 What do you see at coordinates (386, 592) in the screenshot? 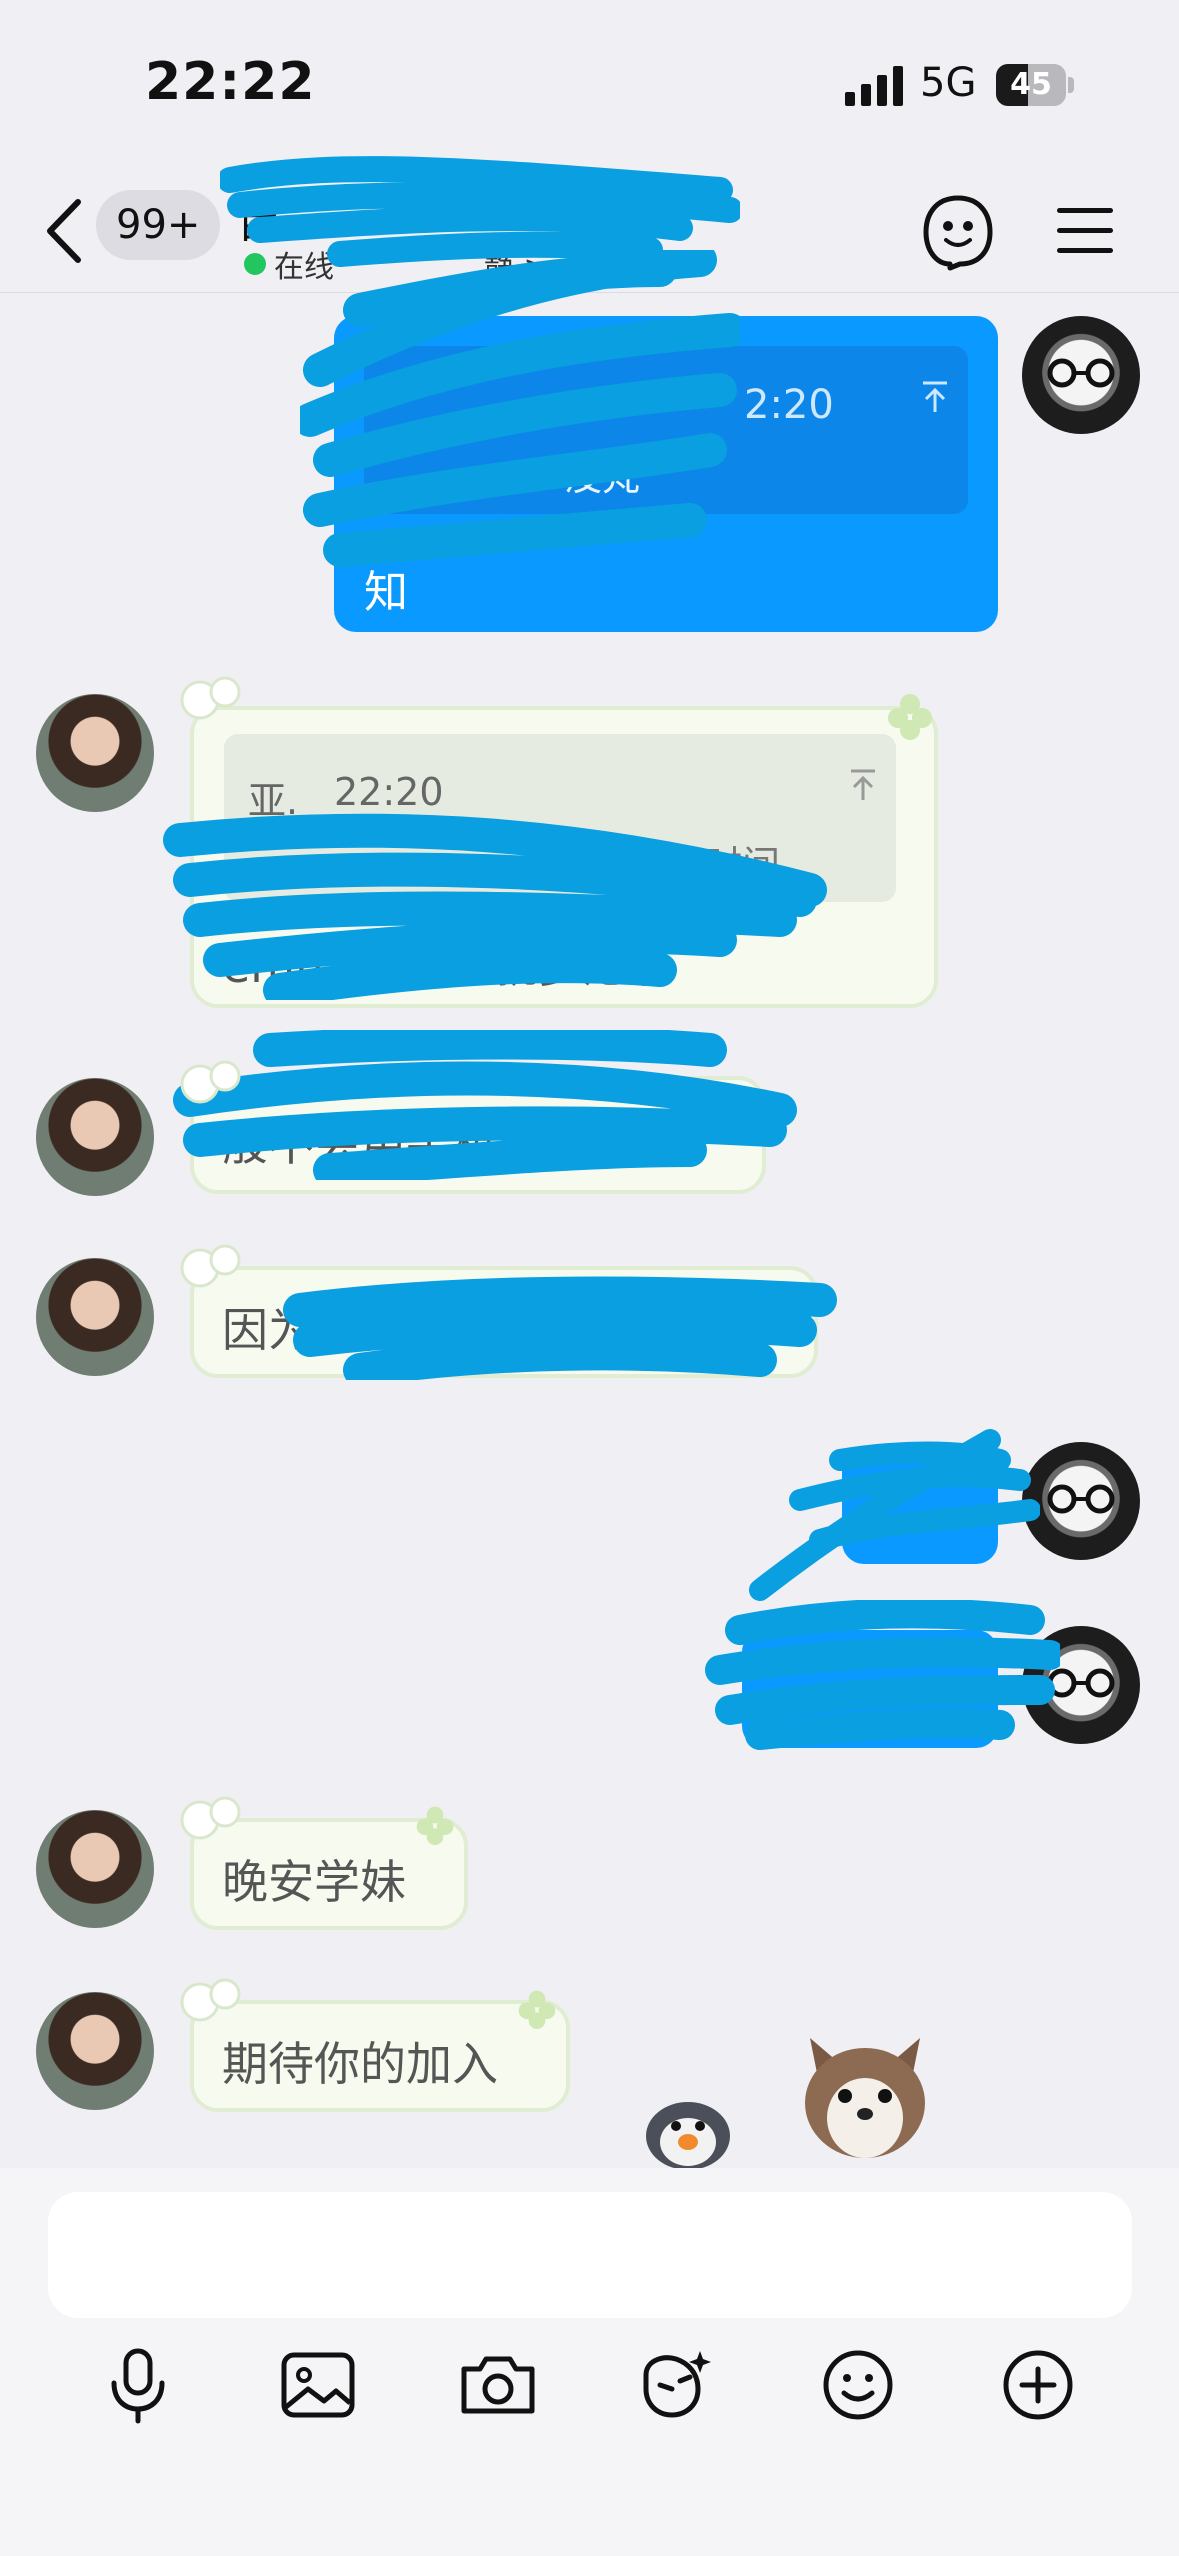
I see `message-text: 知` at bounding box center [386, 592].